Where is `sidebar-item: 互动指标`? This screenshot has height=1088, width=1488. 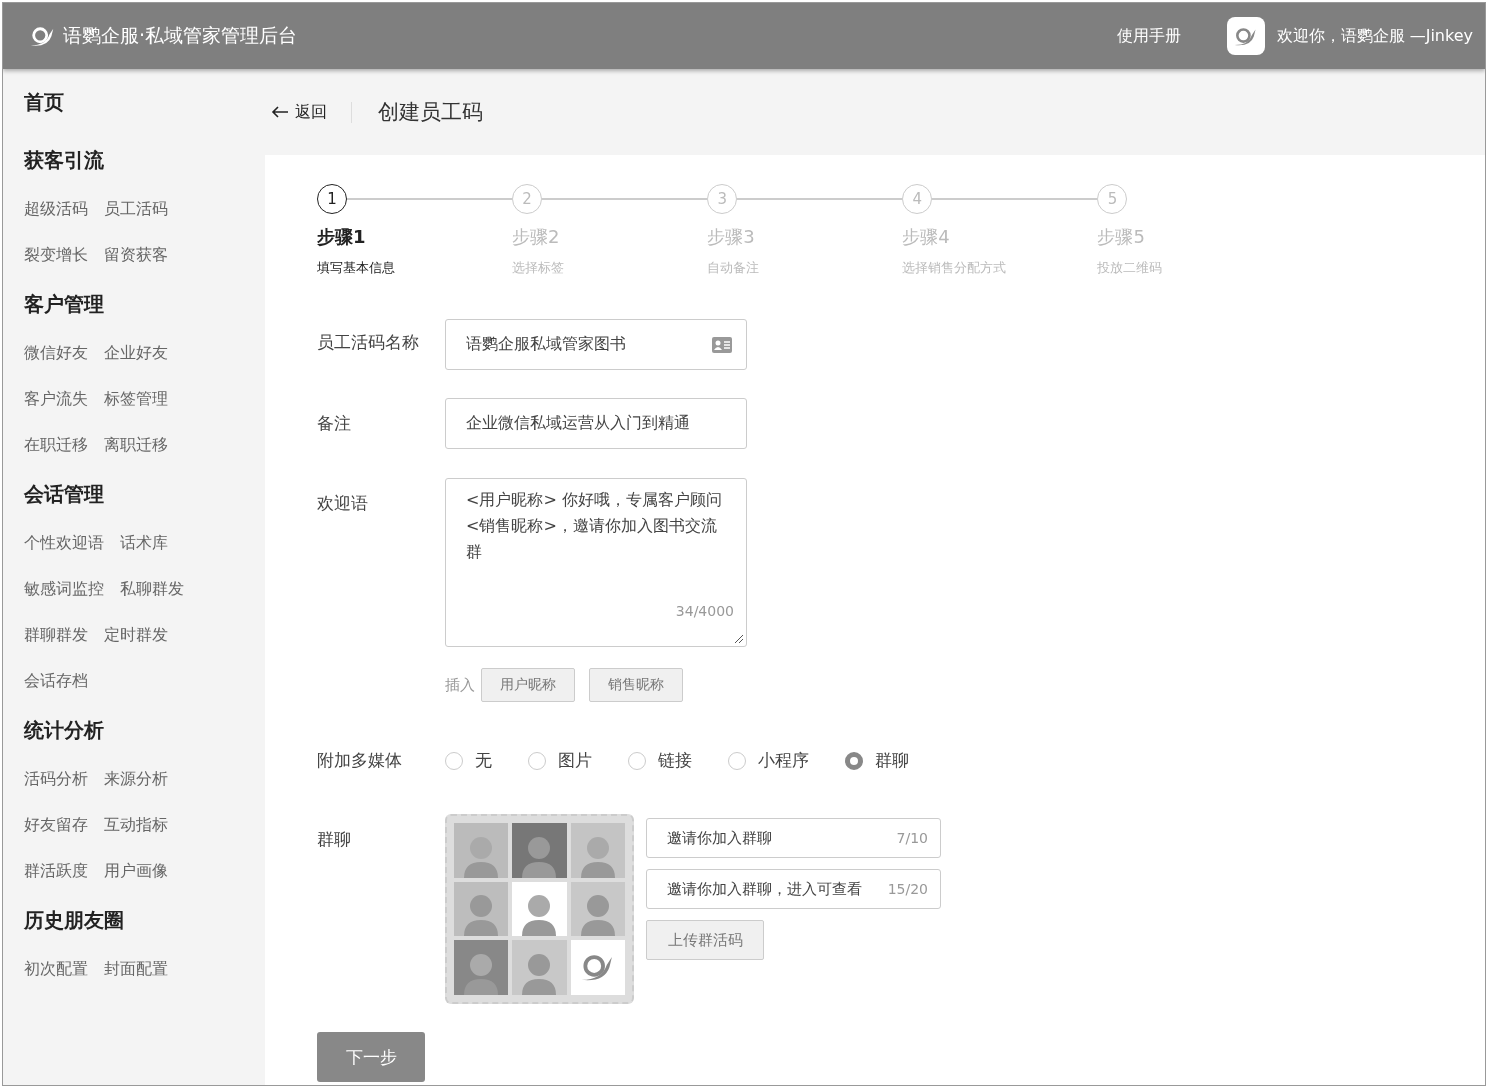
sidebar-item: 互动指标 is located at coordinates (136, 838).